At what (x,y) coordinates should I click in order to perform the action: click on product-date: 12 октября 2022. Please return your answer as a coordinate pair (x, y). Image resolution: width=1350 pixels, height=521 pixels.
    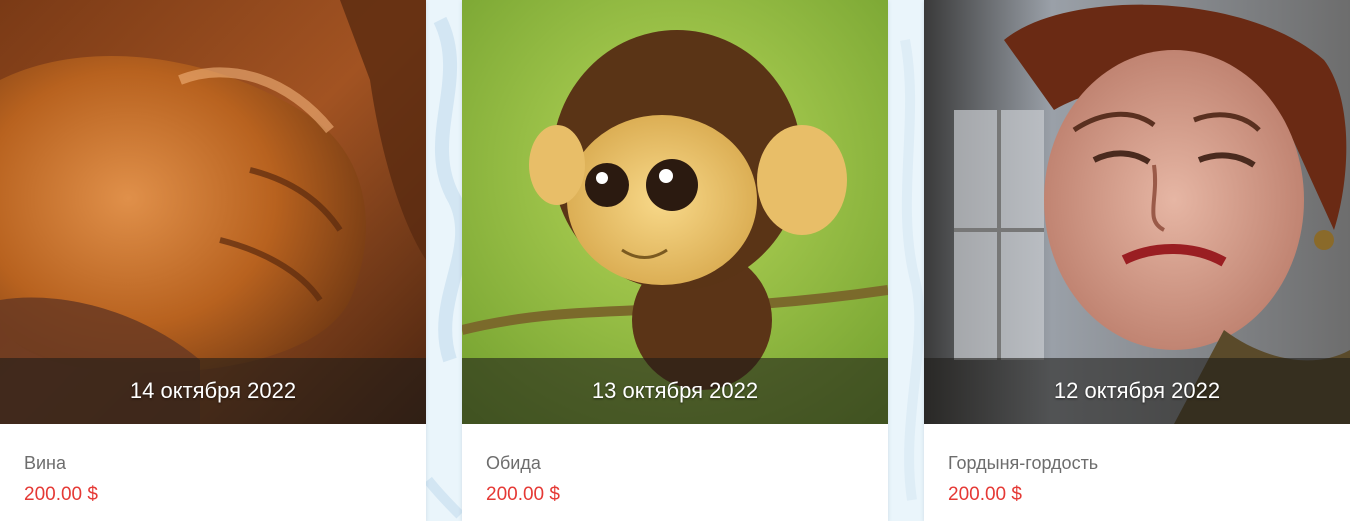
    Looking at the image, I should click on (1137, 391).